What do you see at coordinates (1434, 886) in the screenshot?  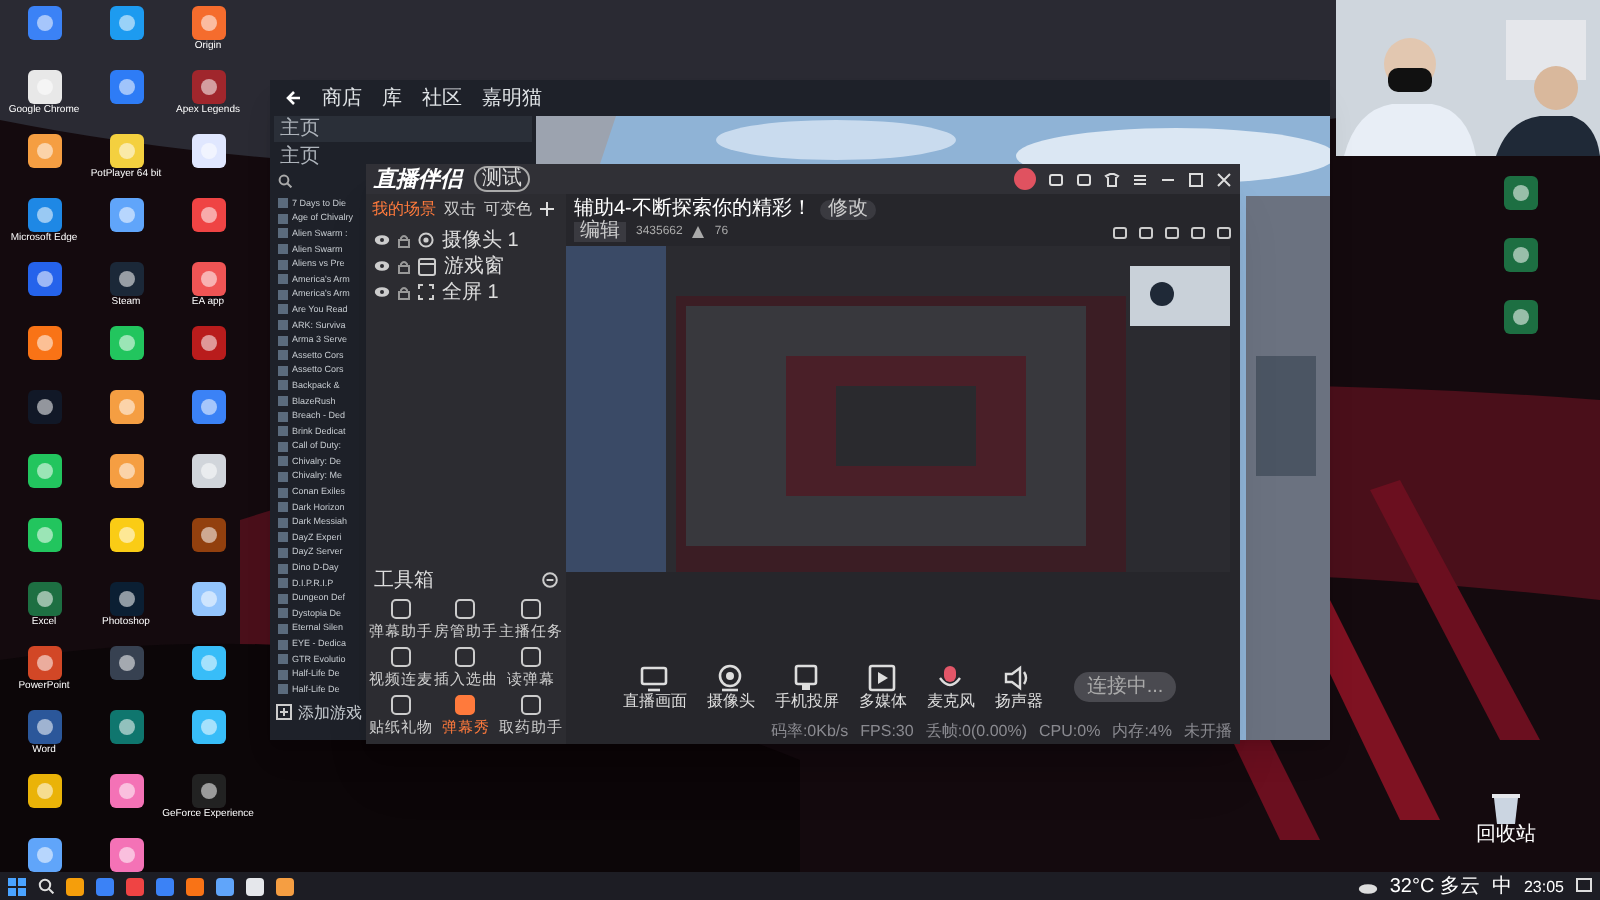 I see `weather-text: 32°C 多云` at bounding box center [1434, 886].